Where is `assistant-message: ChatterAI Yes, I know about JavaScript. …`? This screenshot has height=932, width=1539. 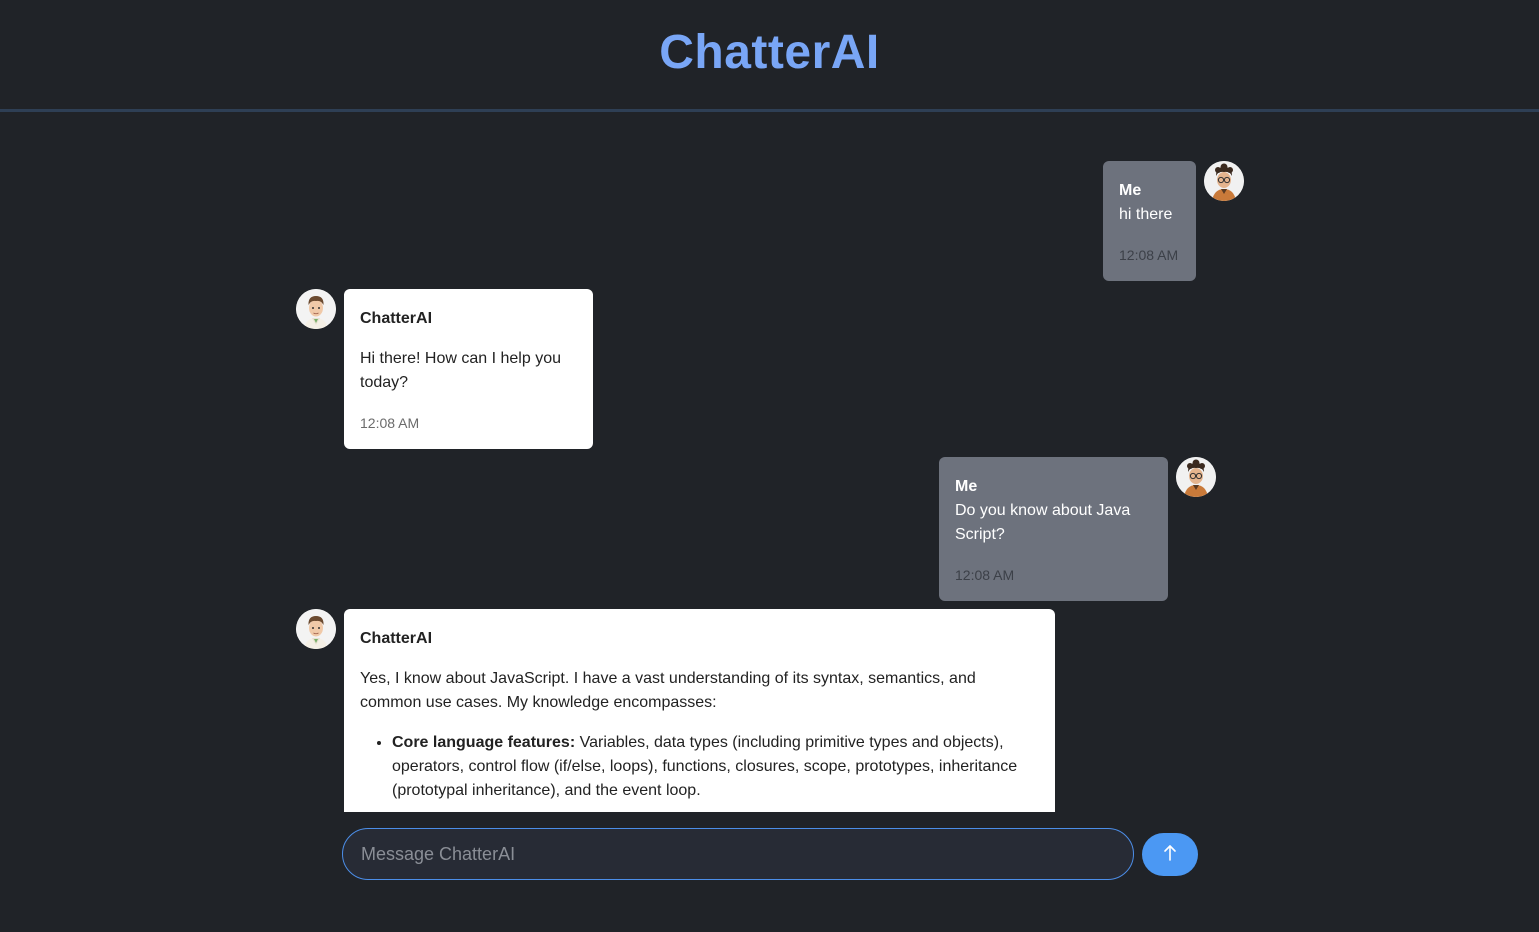
assistant-message: ChatterAI Yes, I know about JavaScript. … is located at coordinates (699, 710).